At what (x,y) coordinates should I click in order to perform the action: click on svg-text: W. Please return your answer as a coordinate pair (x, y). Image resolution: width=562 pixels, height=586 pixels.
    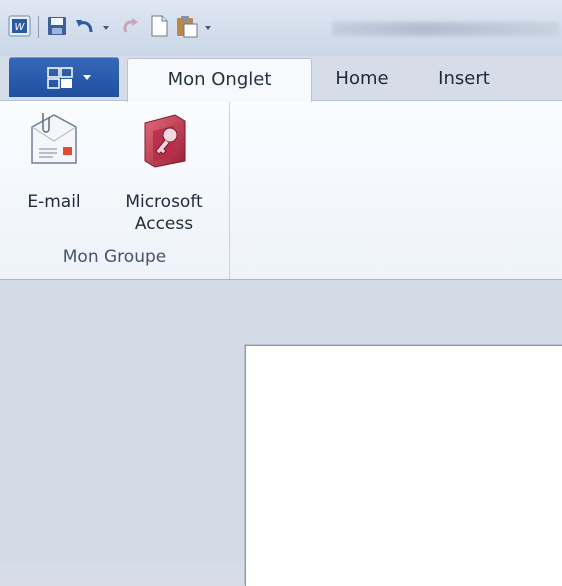
    Looking at the image, I should click on (20, 27).